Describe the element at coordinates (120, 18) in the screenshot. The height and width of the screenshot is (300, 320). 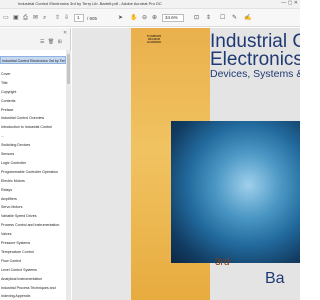
I see `select-tool-icon: ➤` at that location.